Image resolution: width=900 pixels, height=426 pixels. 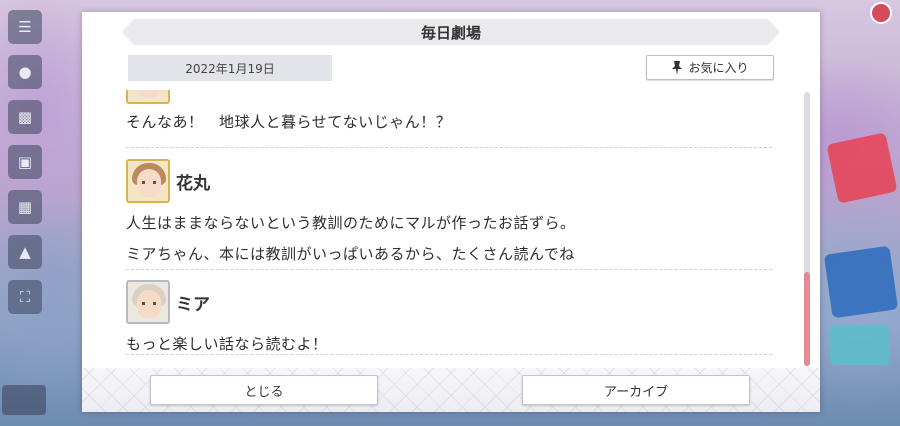 I want to click on list-item: そんなあ！ 地球人と暮らせてないじゃん！？, so click(x=449, y=119).